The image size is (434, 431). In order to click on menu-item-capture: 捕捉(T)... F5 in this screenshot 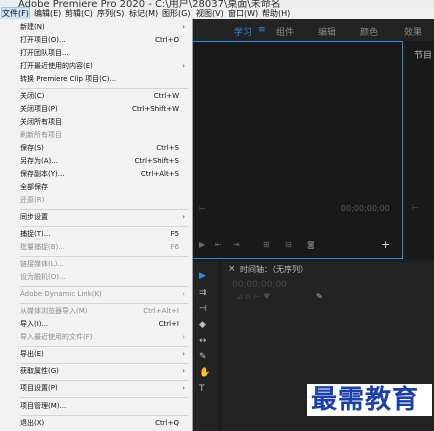, I will do `click(95, 234)`.